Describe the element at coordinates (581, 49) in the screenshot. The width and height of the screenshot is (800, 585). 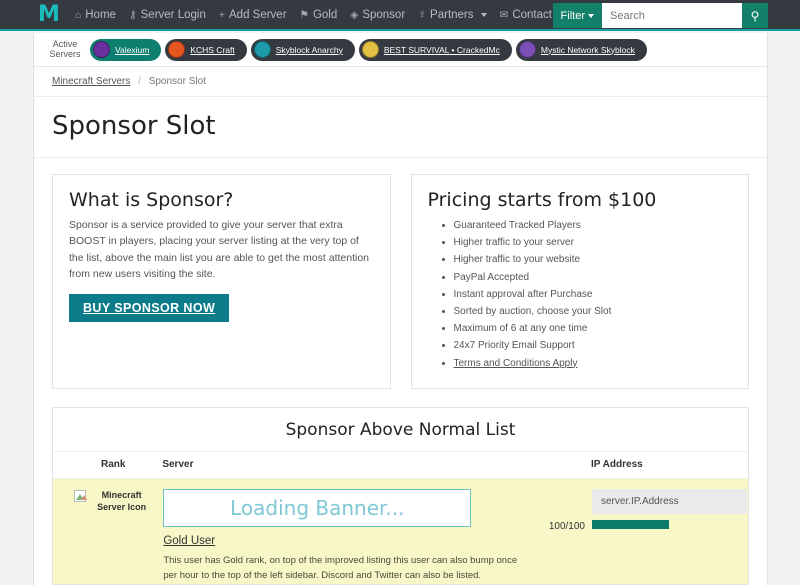
I see `active-server-pill-5: Mystic Network Skyblock` at that location.